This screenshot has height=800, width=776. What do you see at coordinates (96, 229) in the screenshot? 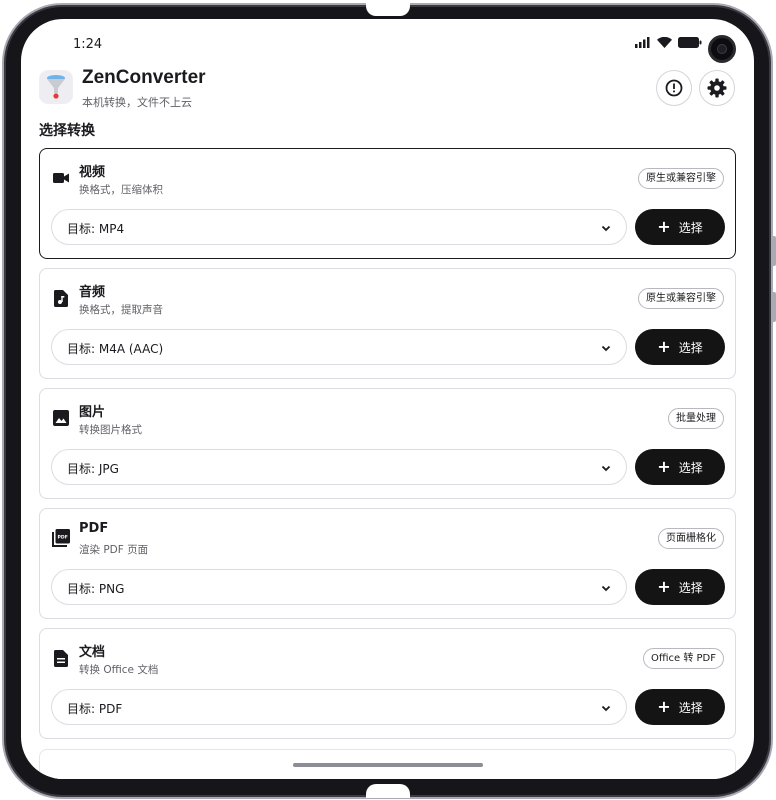
I see `target-format-label: 目标: MP4` at bounding box center [96, 229].